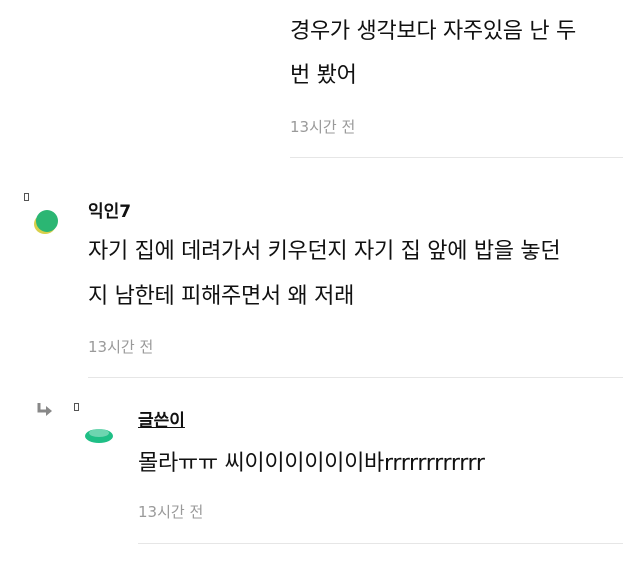  I want to click on comment-1-line-1: 경우가 생각보다 자주있음 난 두, so click(433, 31).